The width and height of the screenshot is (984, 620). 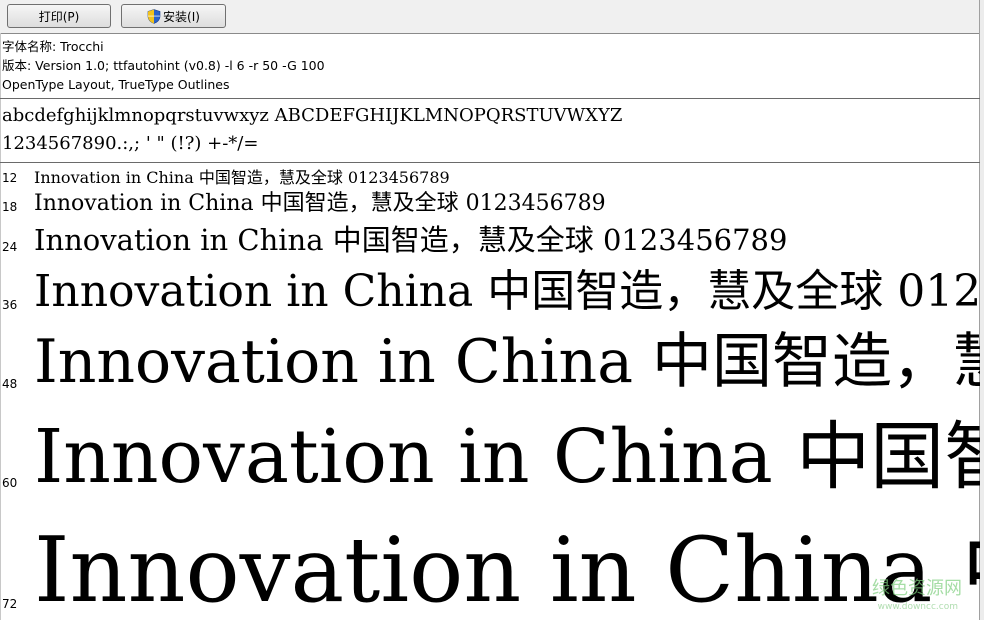 What do you see at coordinates (490, 17) in the screenshot?
I see `toolbar: 打印(P) 安装(I)` at bounding box center [490, 17].